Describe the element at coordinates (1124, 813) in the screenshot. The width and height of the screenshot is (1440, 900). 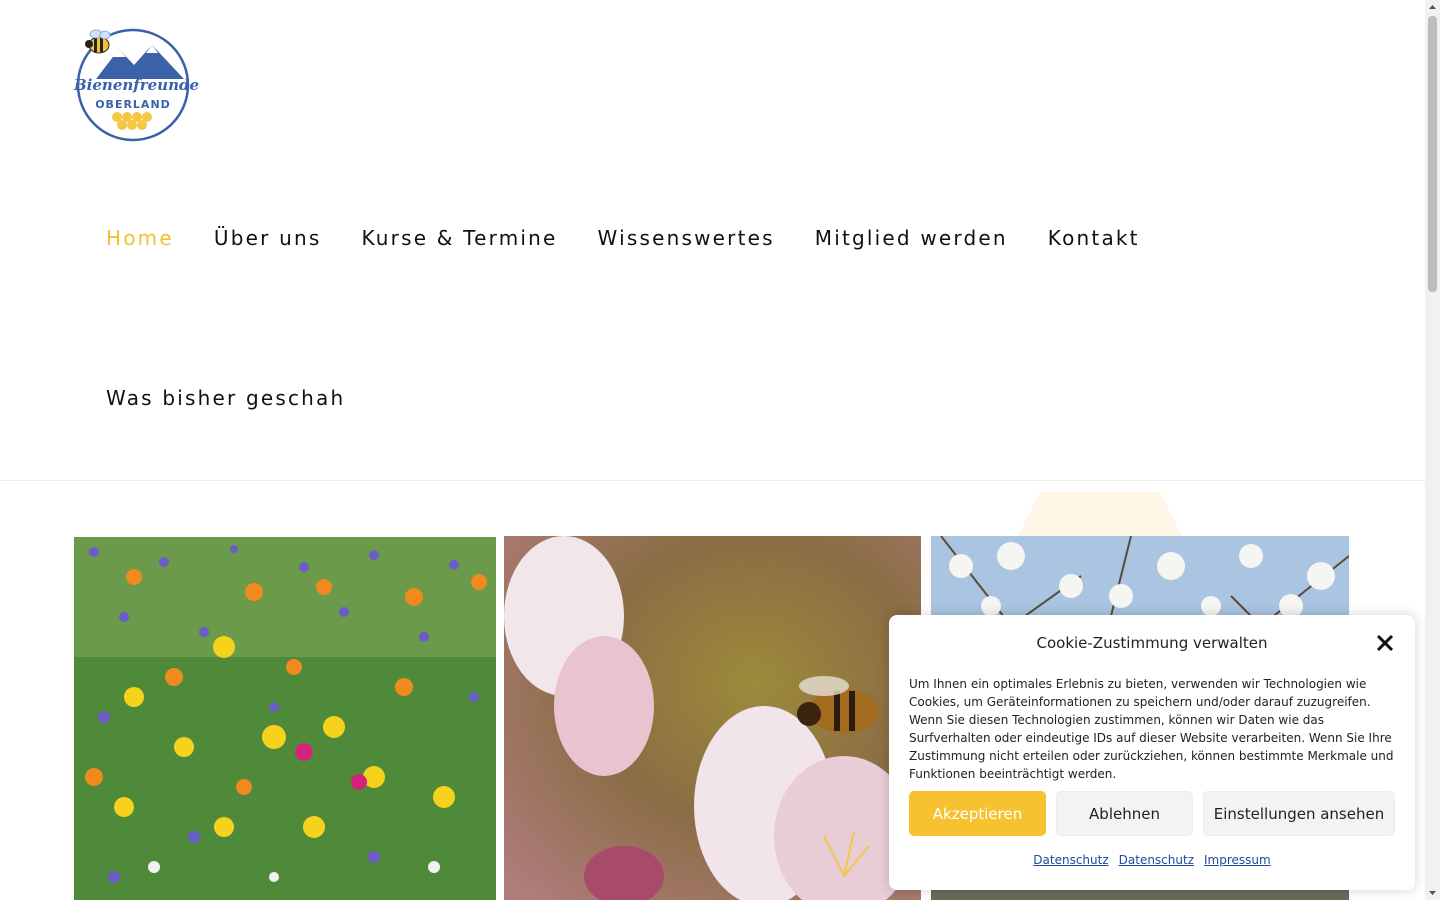
I see `deny-button: Ablehnen` at that location.